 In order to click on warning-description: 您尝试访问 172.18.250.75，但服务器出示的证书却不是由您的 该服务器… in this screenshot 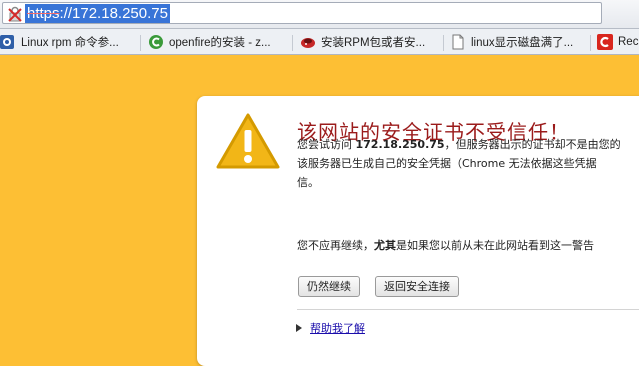, I will do `click(468, 163)`.